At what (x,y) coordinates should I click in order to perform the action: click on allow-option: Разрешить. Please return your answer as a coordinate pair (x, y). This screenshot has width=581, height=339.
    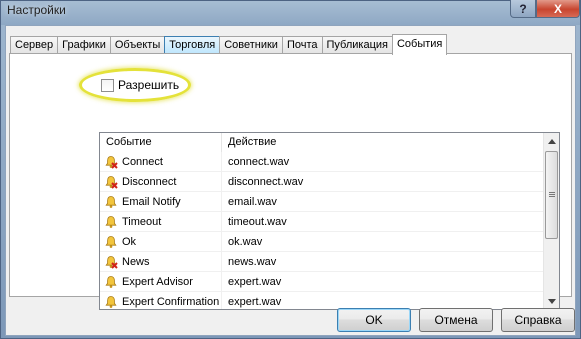
    Looking at the image, I should click on (135, 85).